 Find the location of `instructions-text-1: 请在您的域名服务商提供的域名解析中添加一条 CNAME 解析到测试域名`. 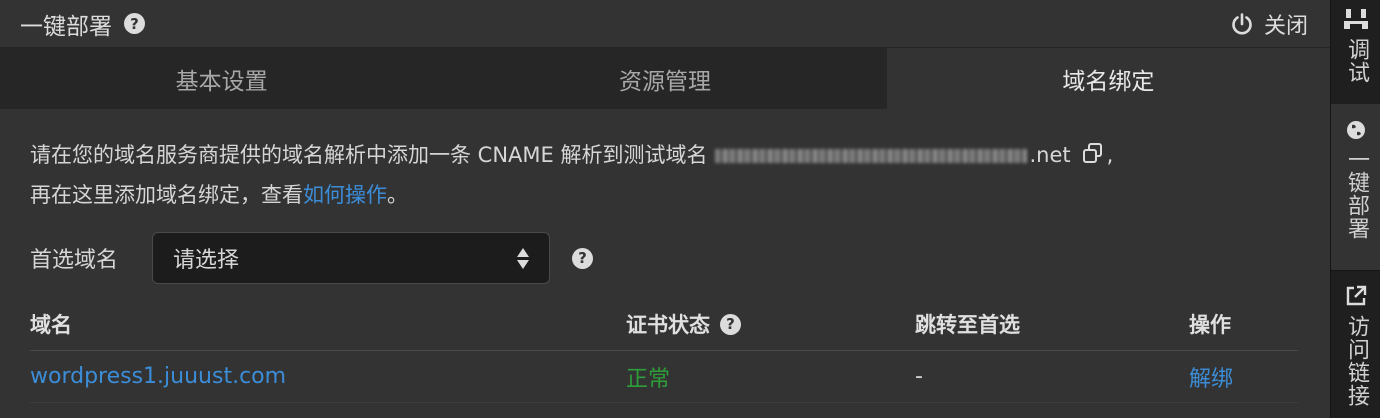

instructions-text-1: 请在您的域名服务商提供的域名解析中添加一条 CNAME 解析到测试域名 is located at coordinates (369, 155).